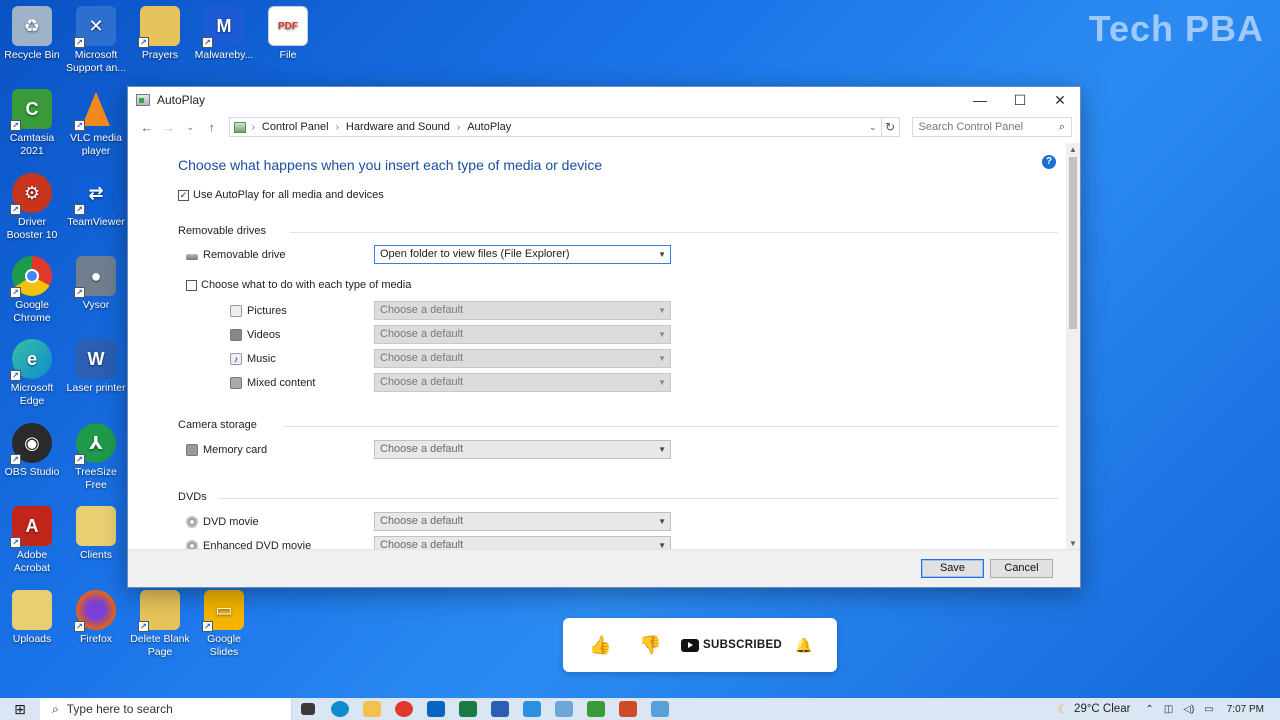 The height and width of the screenshot is (720, 1280). Describe the element at coordinates (169, 127) in the screenshot. I see `forward-arrow-icon: →` at that location.